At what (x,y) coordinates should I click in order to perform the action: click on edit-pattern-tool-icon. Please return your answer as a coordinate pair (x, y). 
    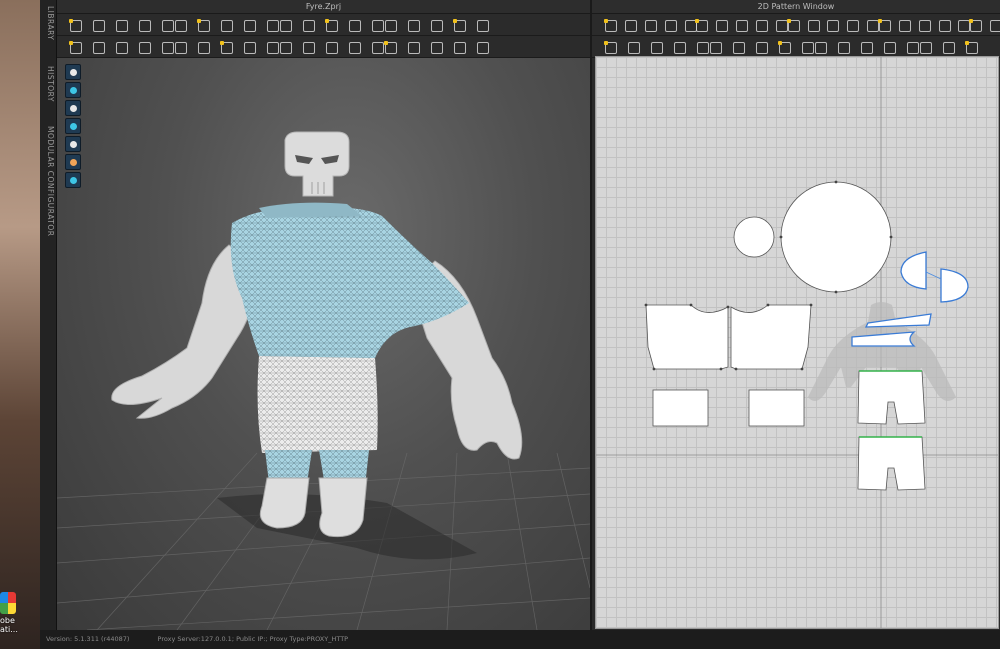
    Looking at the image, I should click on (121, 25).